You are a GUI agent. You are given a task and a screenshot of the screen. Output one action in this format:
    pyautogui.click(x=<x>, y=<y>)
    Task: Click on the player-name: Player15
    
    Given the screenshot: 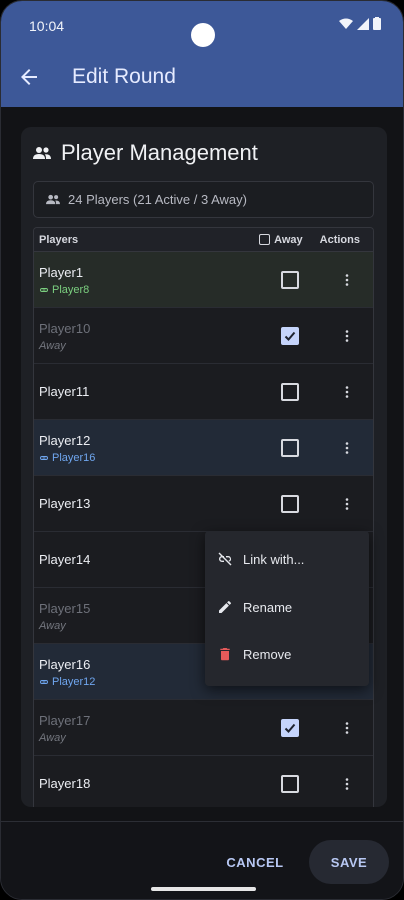 What is the action you would take?
    pyautogui.click(x=65, y=608)
    